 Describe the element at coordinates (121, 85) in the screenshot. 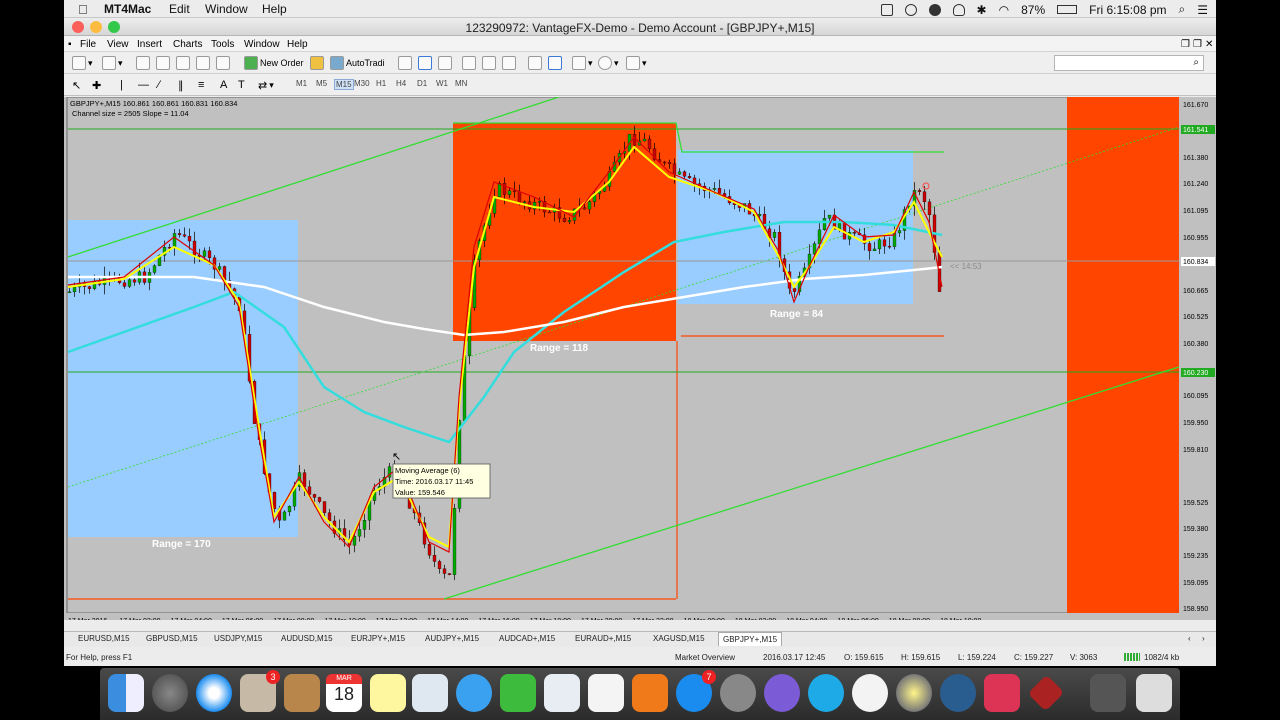

I see `vertical-line-tool: |` at that location.